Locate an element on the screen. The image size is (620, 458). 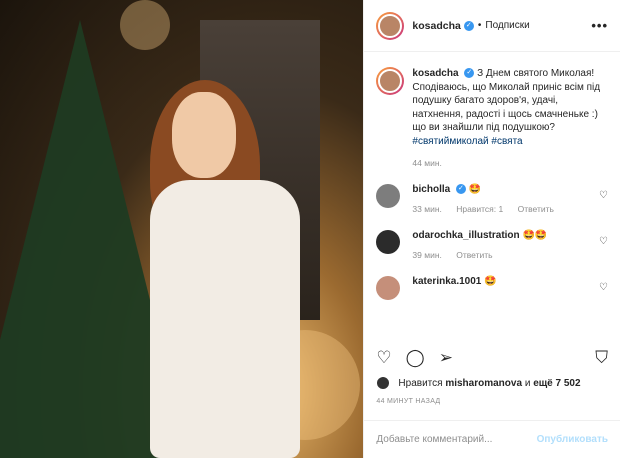
more-dots-icon: ••• is located at coordinates (599, 25).